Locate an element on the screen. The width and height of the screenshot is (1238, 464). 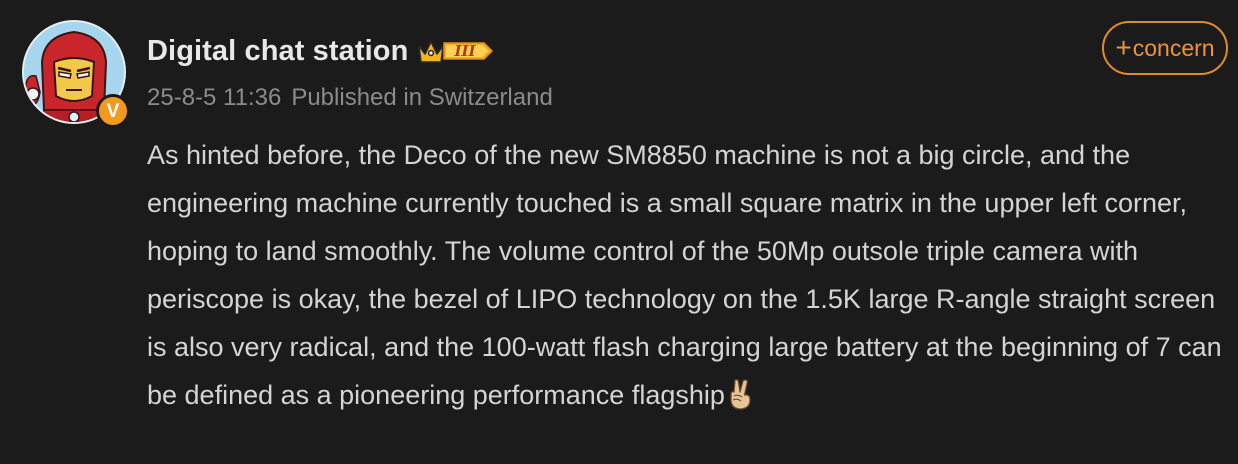
verified-badge: V is located at coordinates (113, 111).